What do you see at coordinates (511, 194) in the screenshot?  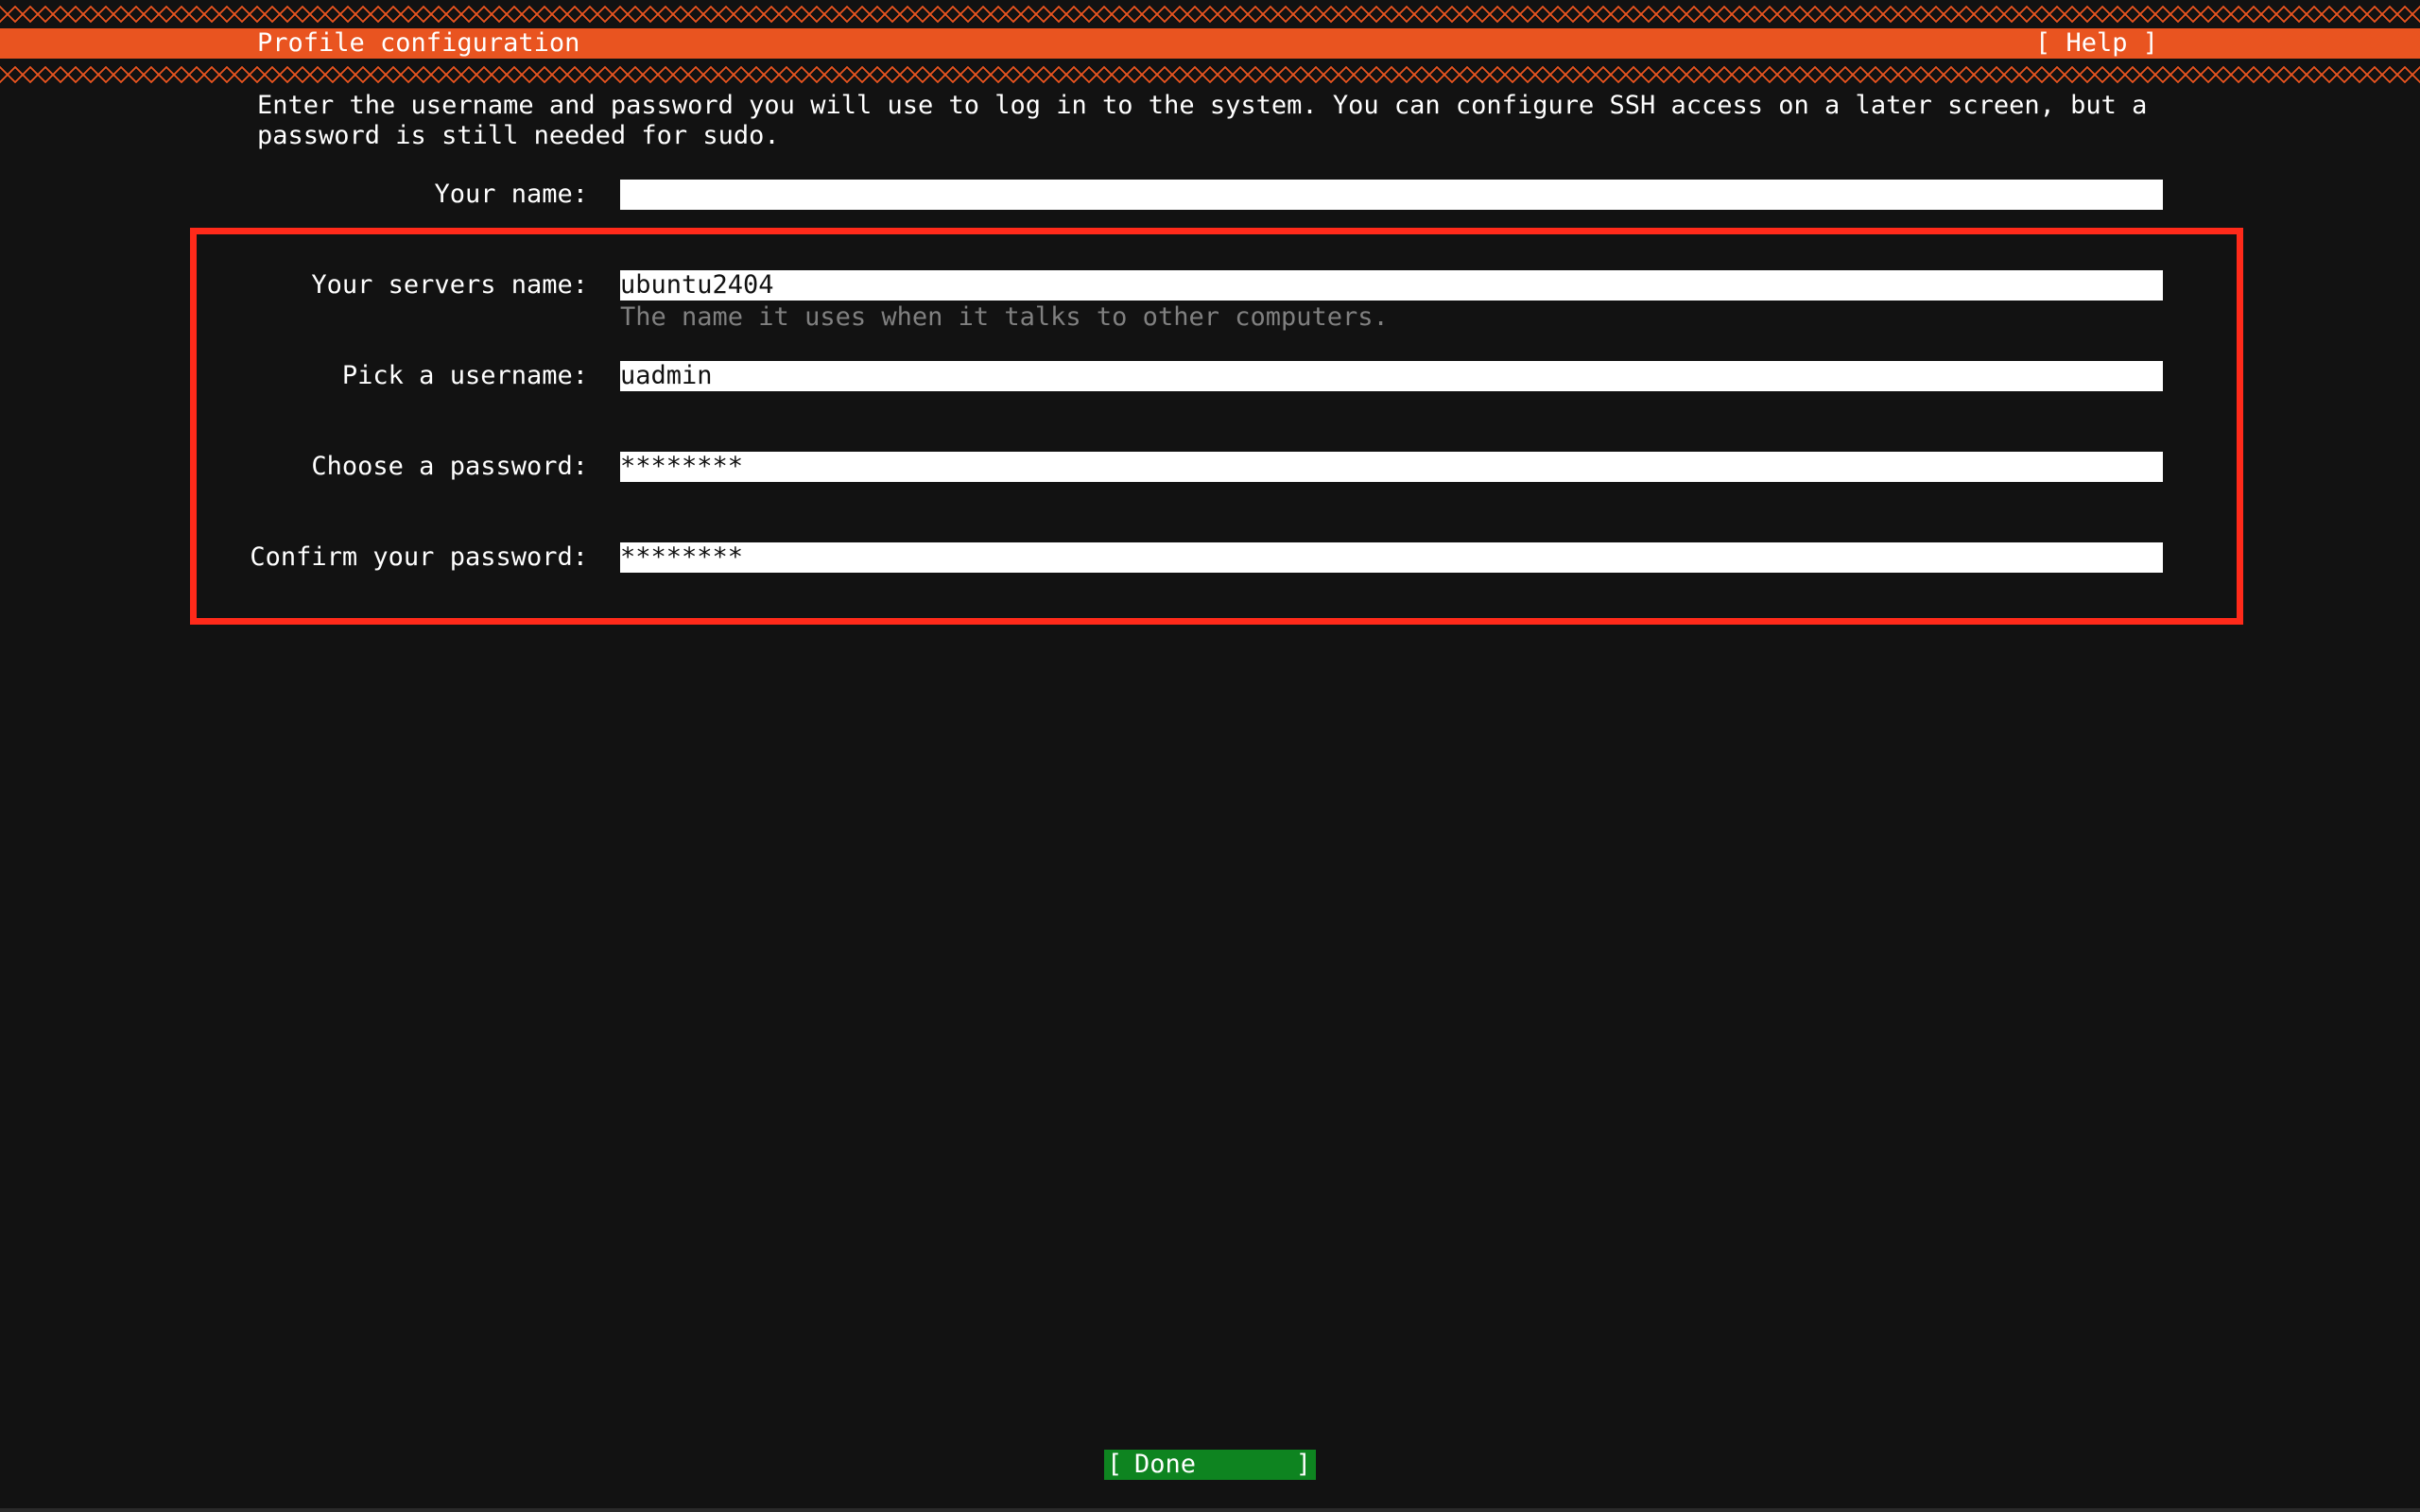 I see `your-name-label: Your name:` at bounding box center [511, 194].